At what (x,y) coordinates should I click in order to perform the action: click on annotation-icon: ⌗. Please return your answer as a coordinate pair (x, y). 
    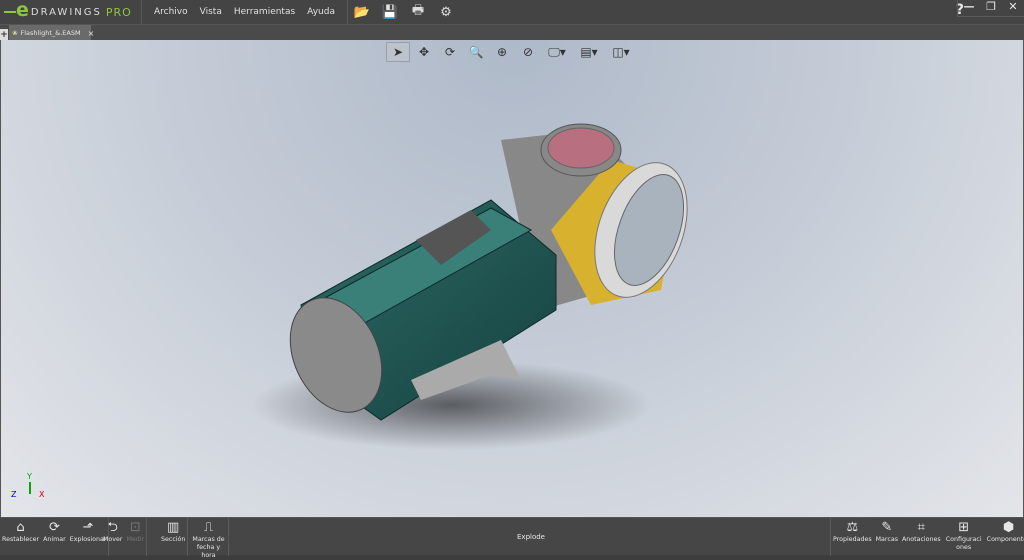
    Looking at the image, I should click on (921, 527).